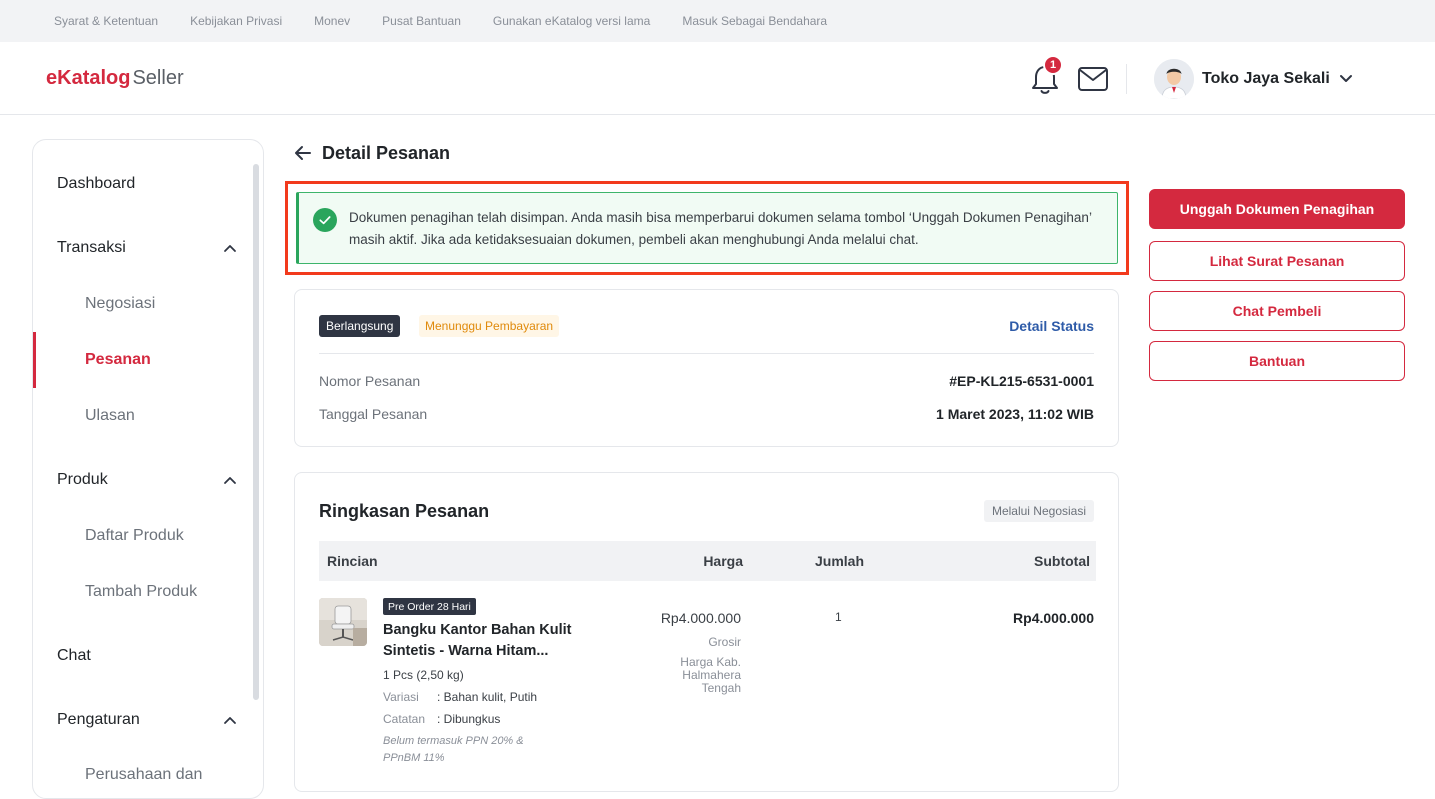 This screenshot has width=1435, height=799. I want to click on order-number-label: Nomor Pesanan, so click(370, 381).